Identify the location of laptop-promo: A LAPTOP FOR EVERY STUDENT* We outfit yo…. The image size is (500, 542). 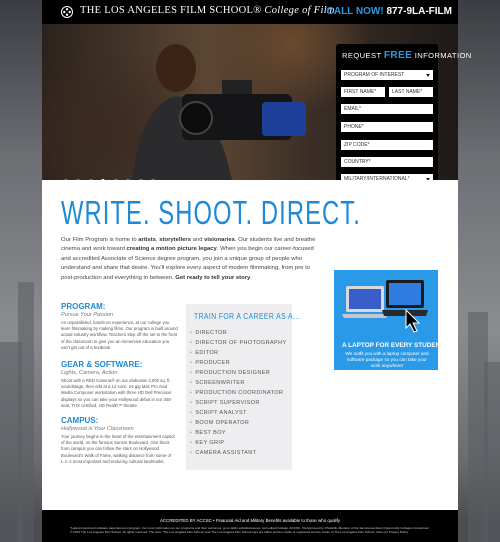
(390, 320).